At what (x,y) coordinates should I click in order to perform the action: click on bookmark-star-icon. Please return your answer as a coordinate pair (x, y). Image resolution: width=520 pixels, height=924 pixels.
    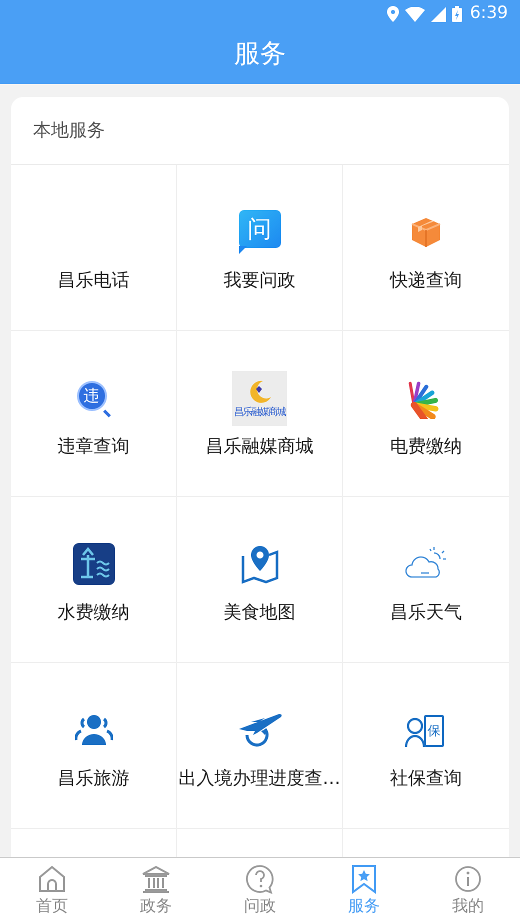
    Looking at the image, I should click on (364, 879).